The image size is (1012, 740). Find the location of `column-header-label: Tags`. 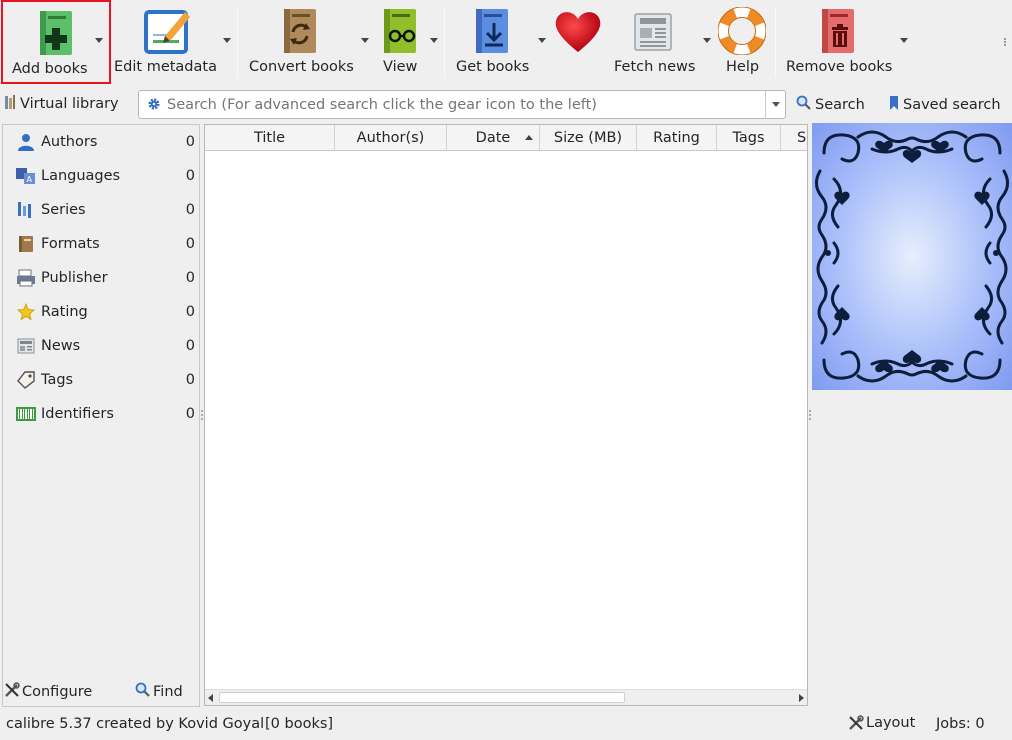

column-header-label: Tags is located at coordinates (748, 138).